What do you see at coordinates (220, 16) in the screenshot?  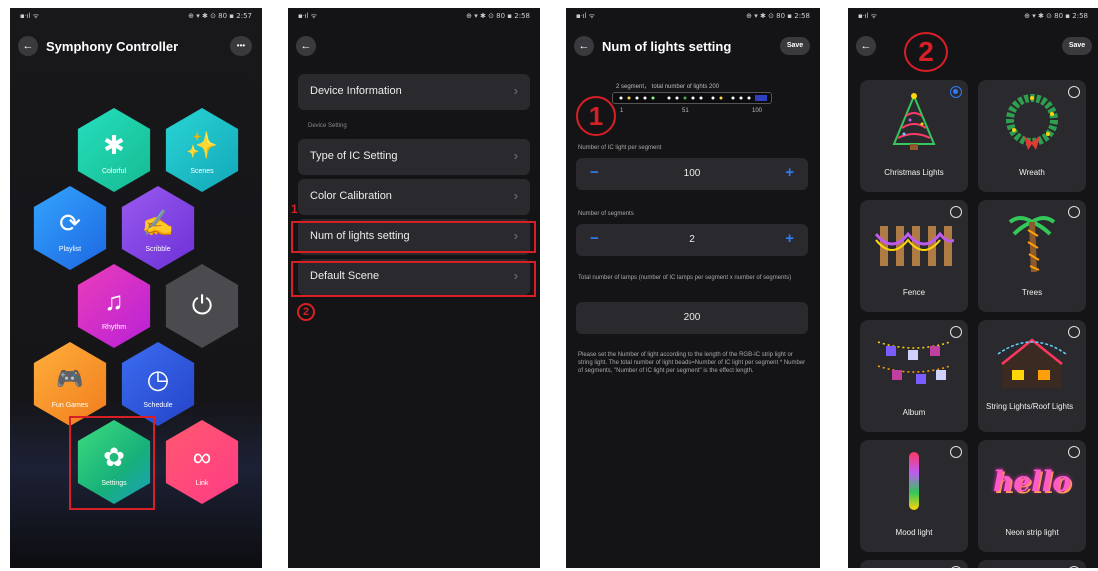 I see `status-right: ⊕ ▾ ✱ ⊙ 80 ▪ 2:57` at bounding box center [220, 16].